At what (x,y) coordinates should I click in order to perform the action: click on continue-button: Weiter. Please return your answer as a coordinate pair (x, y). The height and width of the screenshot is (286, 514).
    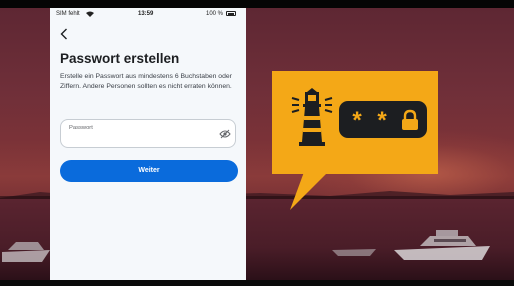
    Looking at the image, I should click on (149, 171).